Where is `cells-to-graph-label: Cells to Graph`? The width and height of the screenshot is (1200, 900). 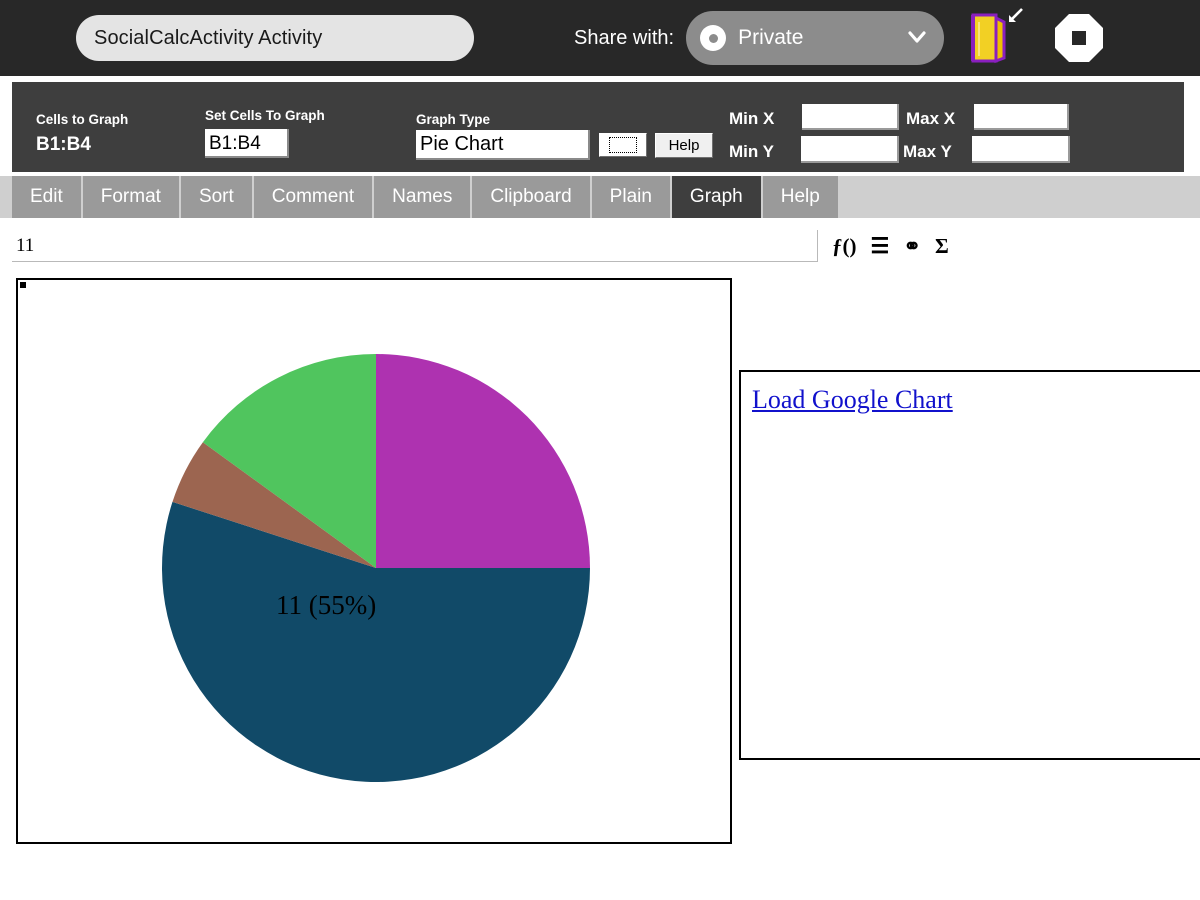 cells-to-graph-label: Cells to Graph is located at coordinates (82, 119).